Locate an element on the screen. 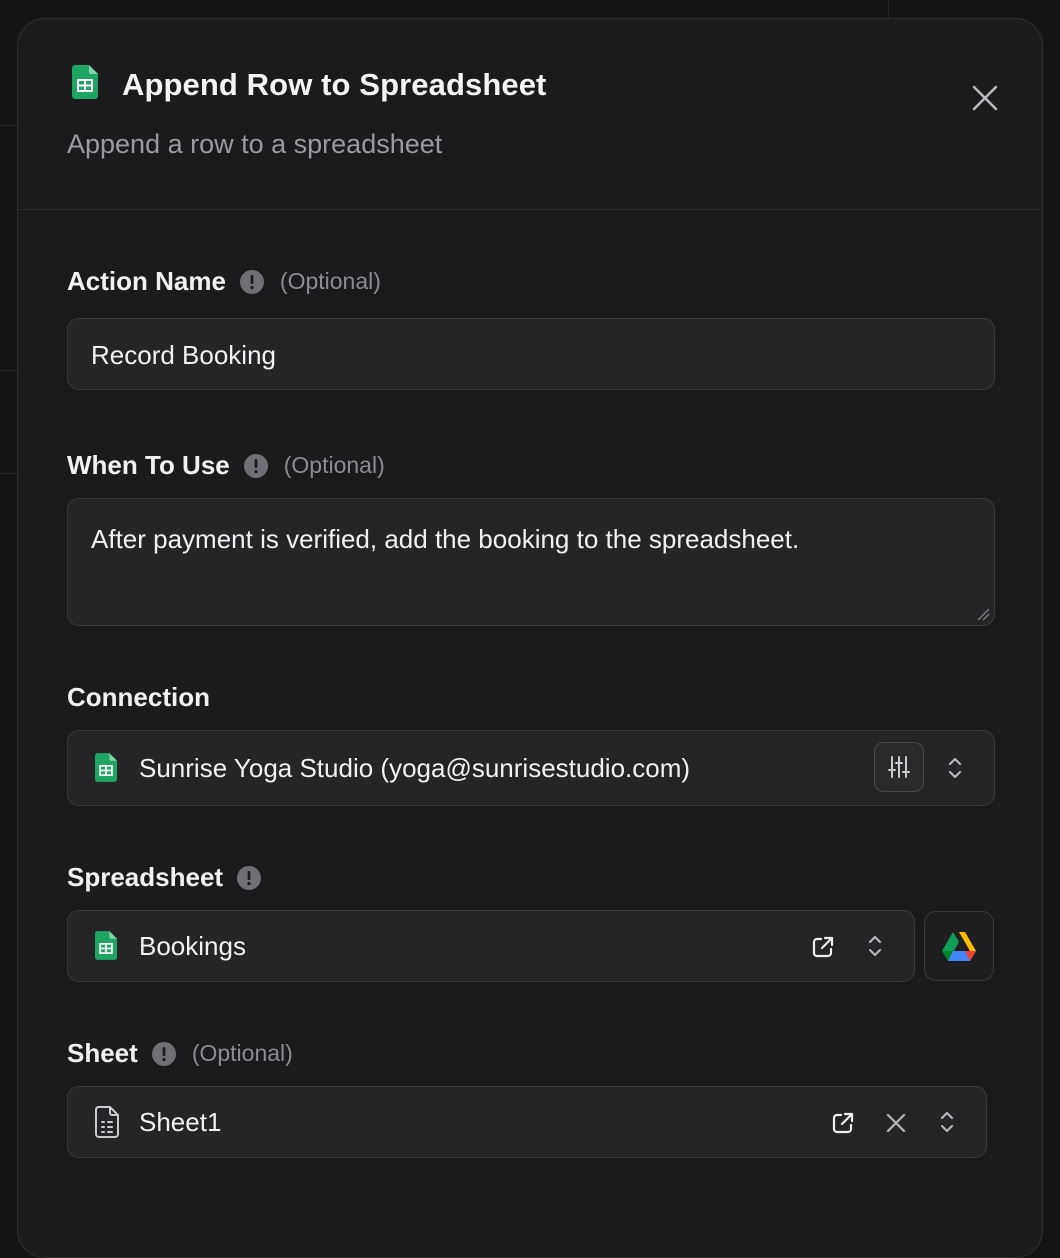 This screenshot has height=1258, width=1060. clear-icon is located at coordinates (896, 1123).